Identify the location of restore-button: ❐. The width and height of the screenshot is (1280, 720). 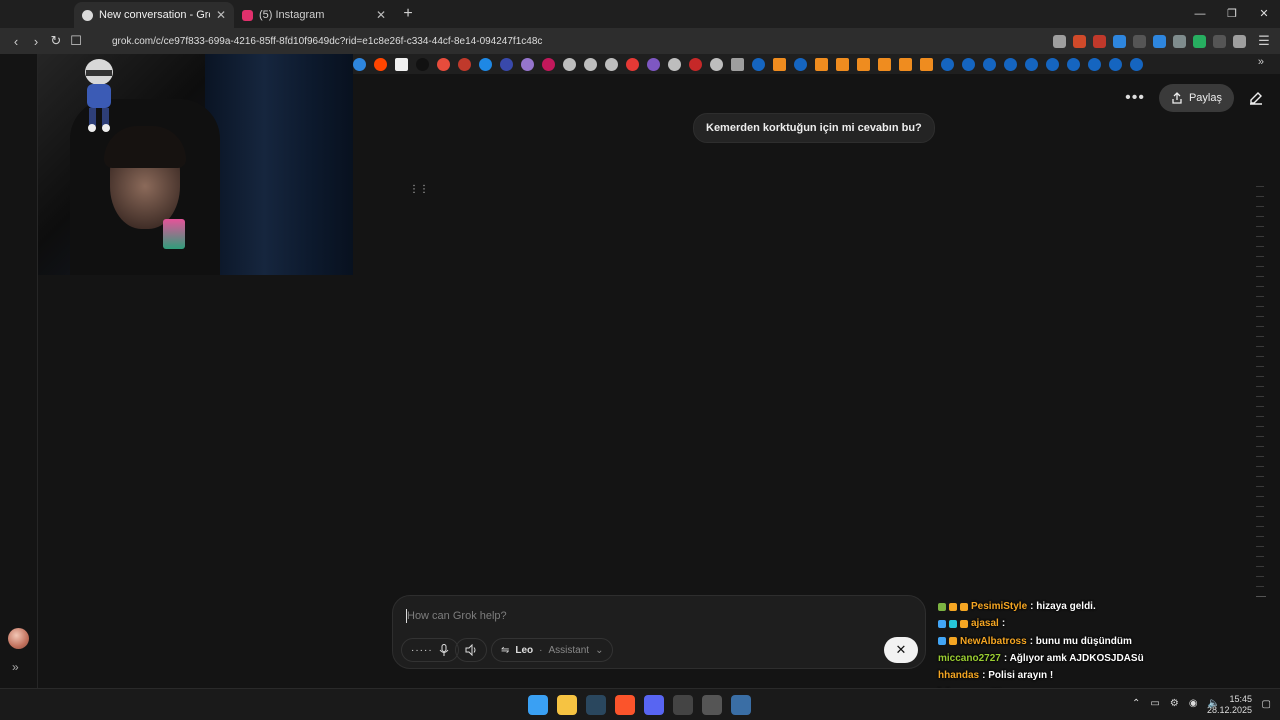
(1232, 14).